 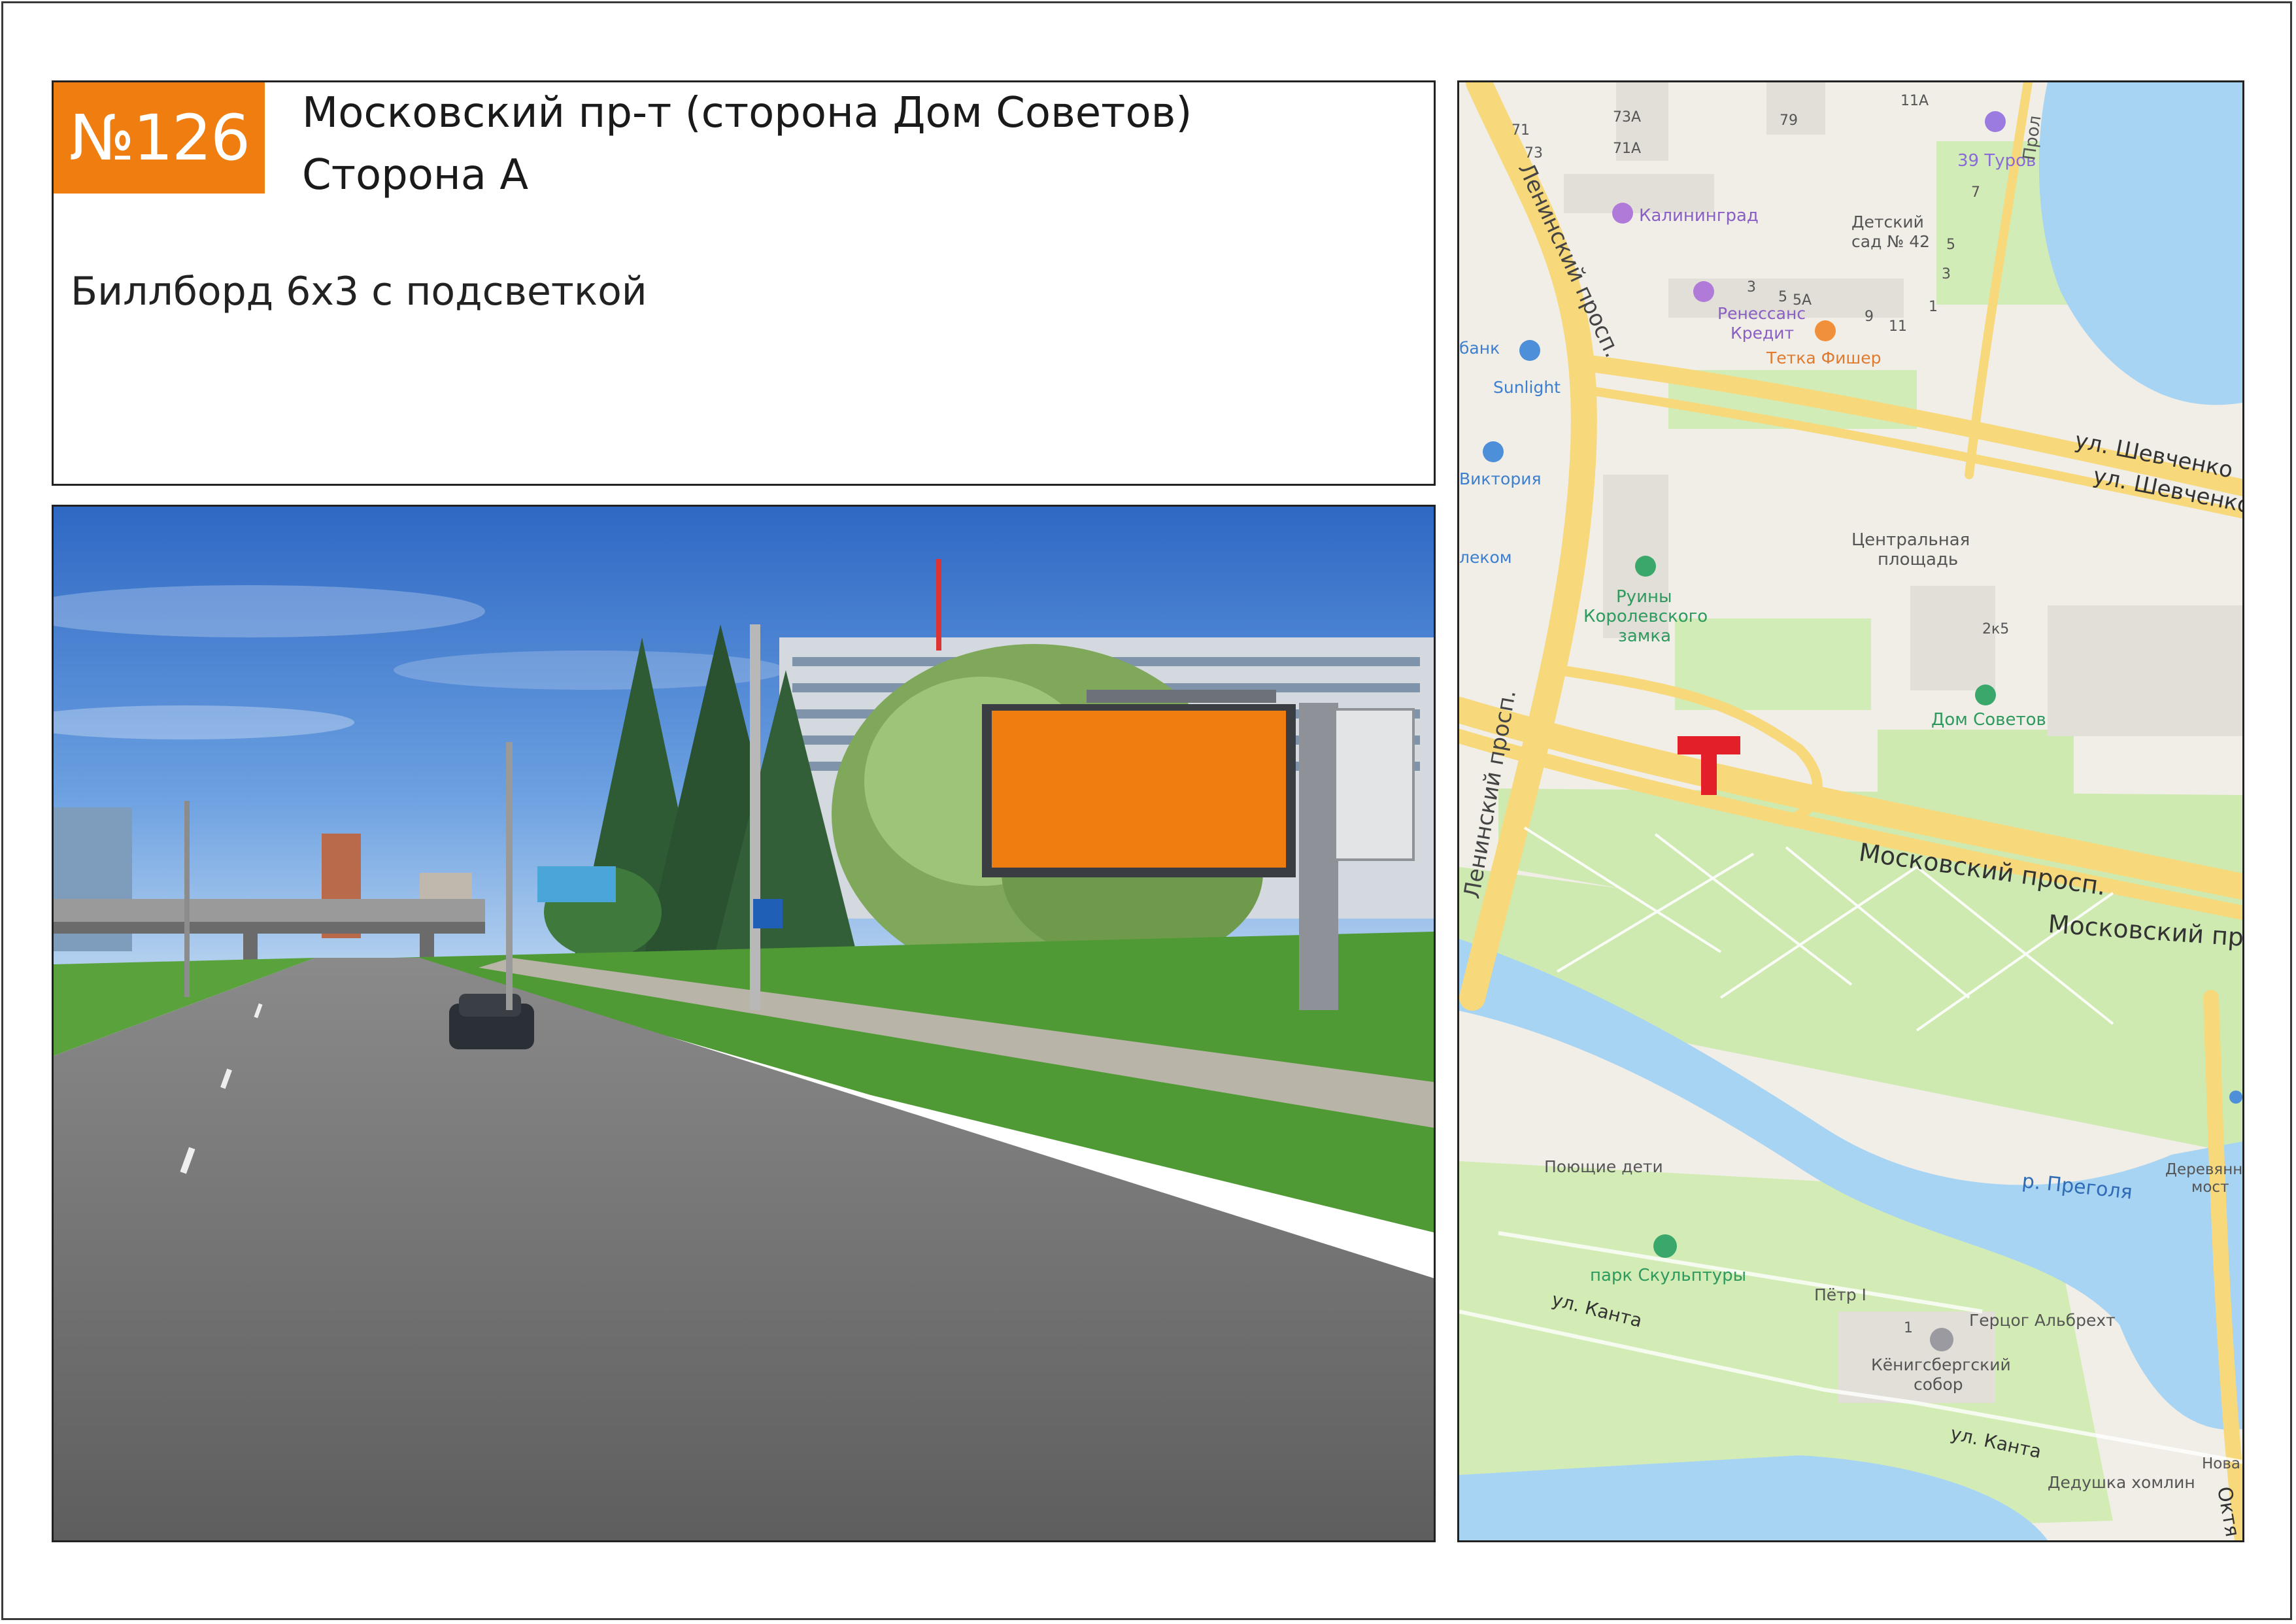 I want to click on map-label: 9, so click(x=1870, y=317).